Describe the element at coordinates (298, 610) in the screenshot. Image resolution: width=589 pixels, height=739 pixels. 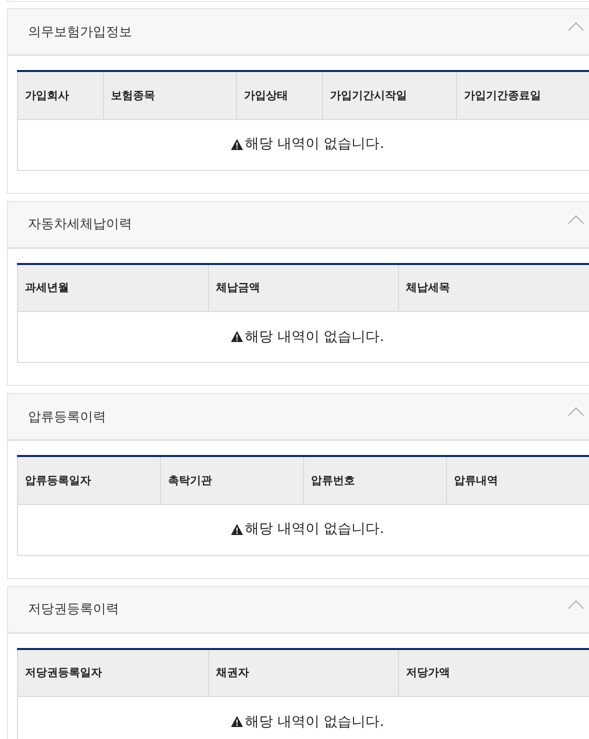
I see `section-header: 저당권등록이력` at that location.